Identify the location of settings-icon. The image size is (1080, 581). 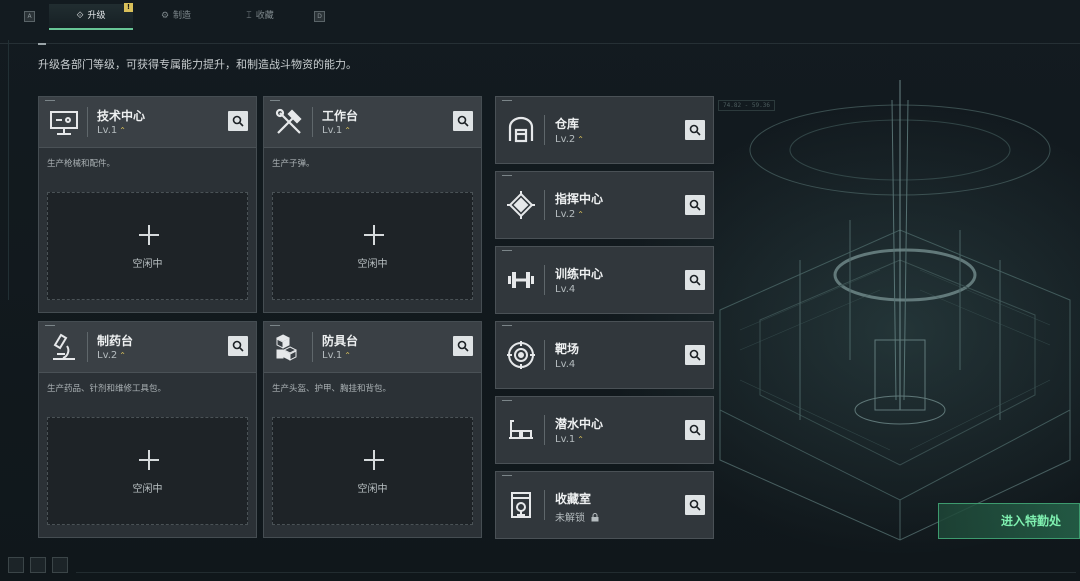
(60, 565).